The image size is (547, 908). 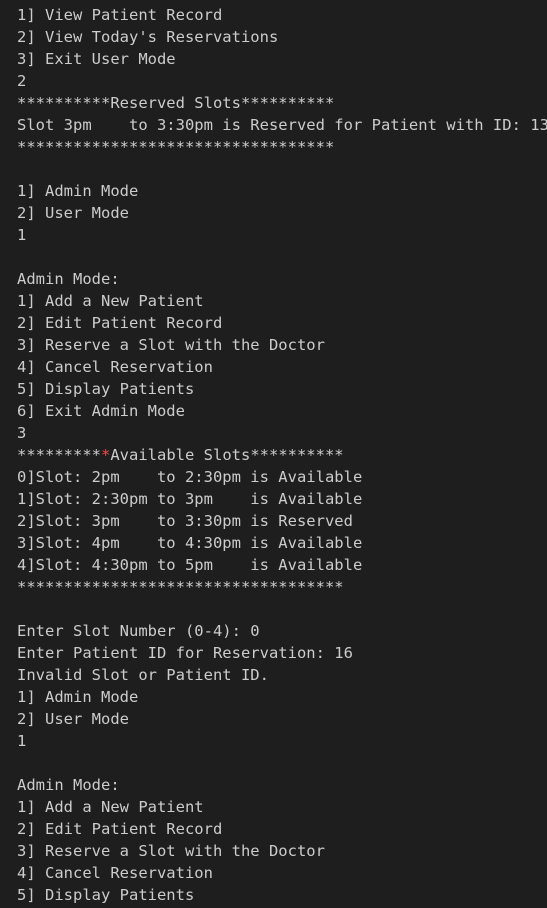 I want to click on terminal-line: 1] View Patient Record, so click(x=120, y=15).